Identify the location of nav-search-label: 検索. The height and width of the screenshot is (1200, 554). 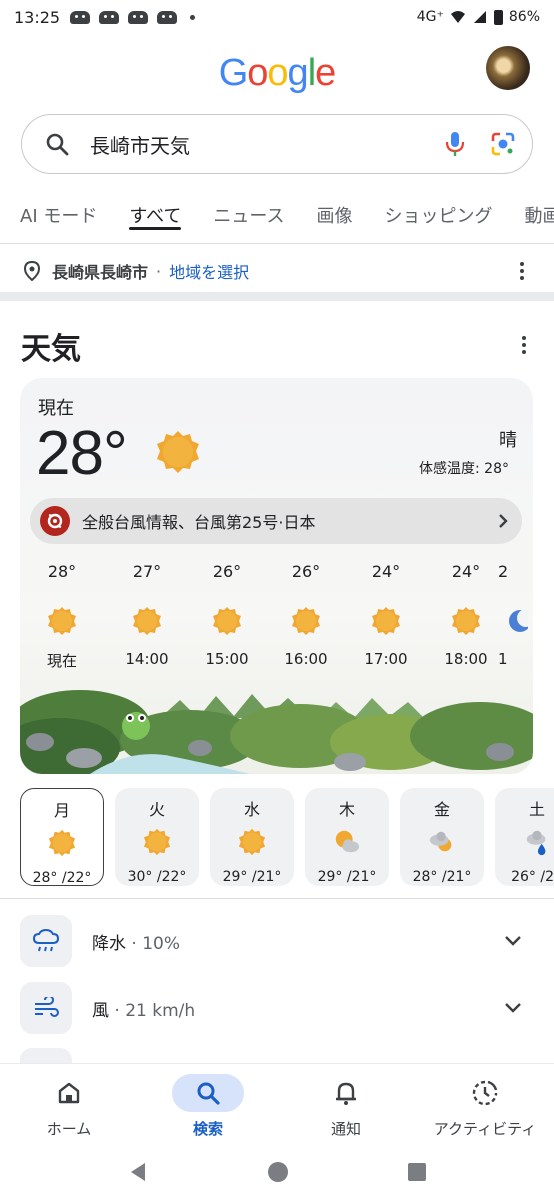
(207, 1129).